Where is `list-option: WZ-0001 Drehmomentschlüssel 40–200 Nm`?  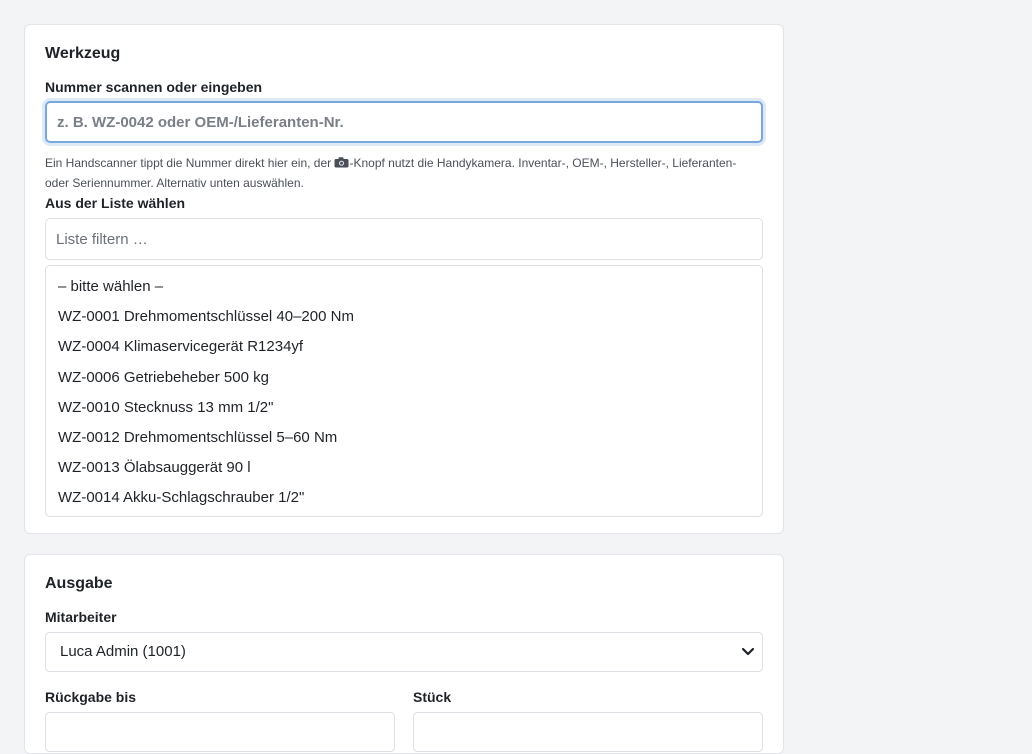
list-option: WZ-0001 Drehmomentschlüssel 40–200 Nm is located at coordinates (404, 317).